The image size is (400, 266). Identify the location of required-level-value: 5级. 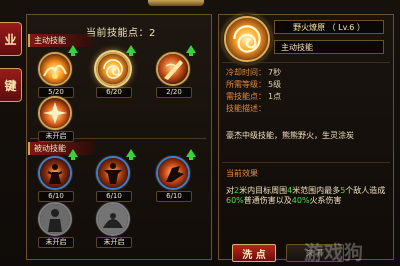
(275, 84).